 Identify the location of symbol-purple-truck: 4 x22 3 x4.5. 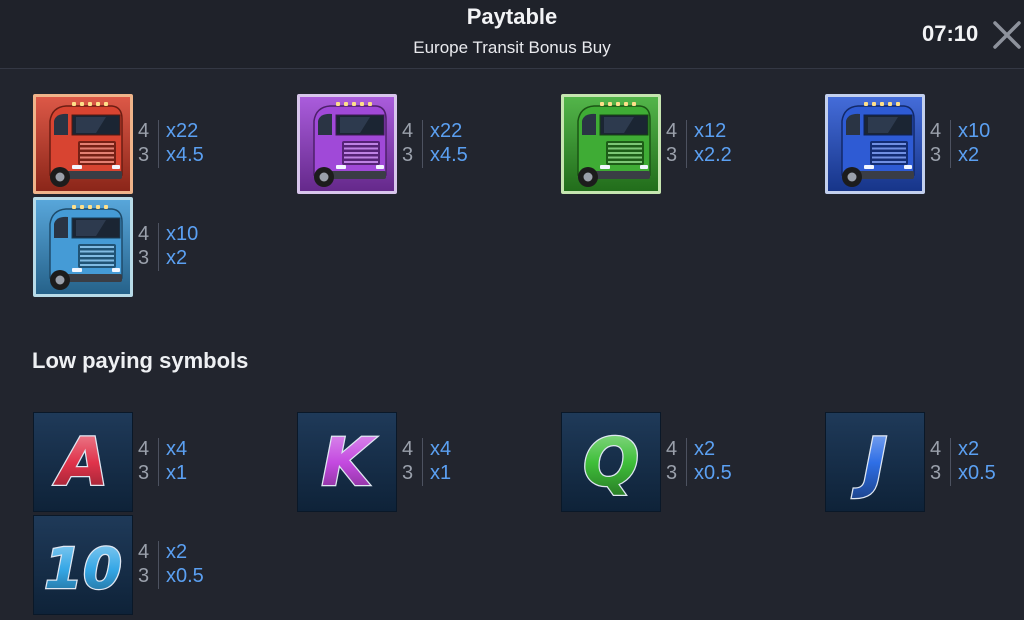
(429, 145).